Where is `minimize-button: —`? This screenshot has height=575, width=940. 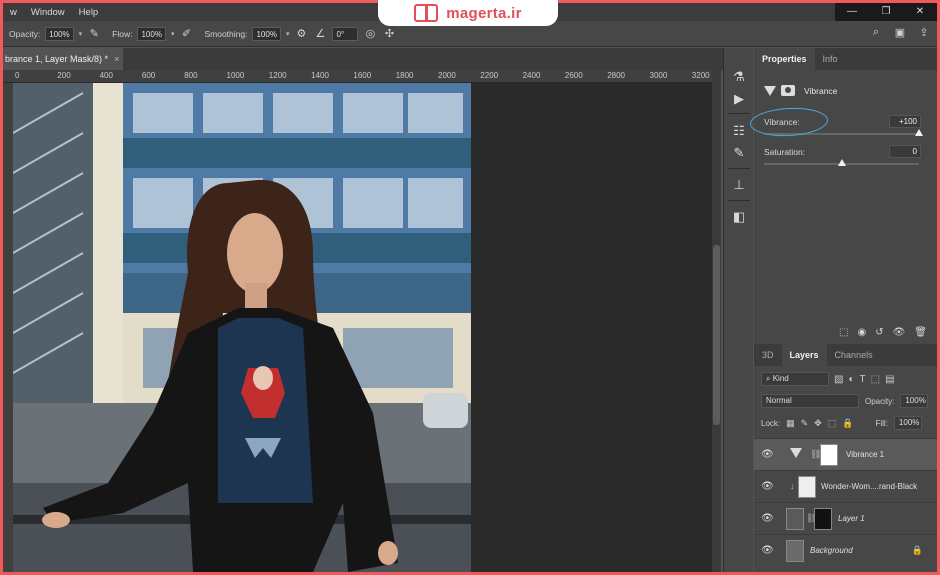 minimize-button: — is located at coordinates (852, 12).